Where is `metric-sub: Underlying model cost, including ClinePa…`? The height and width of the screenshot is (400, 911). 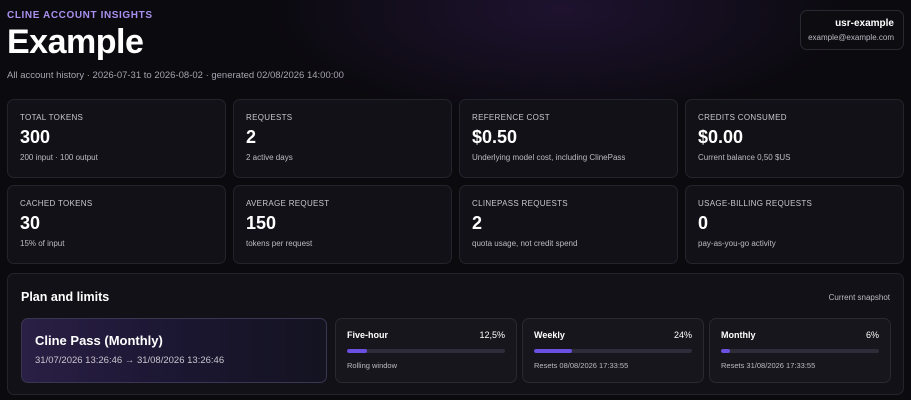 metric-sub: Underlying model cost, including ClinePa… is located at coordinates (549, 157).